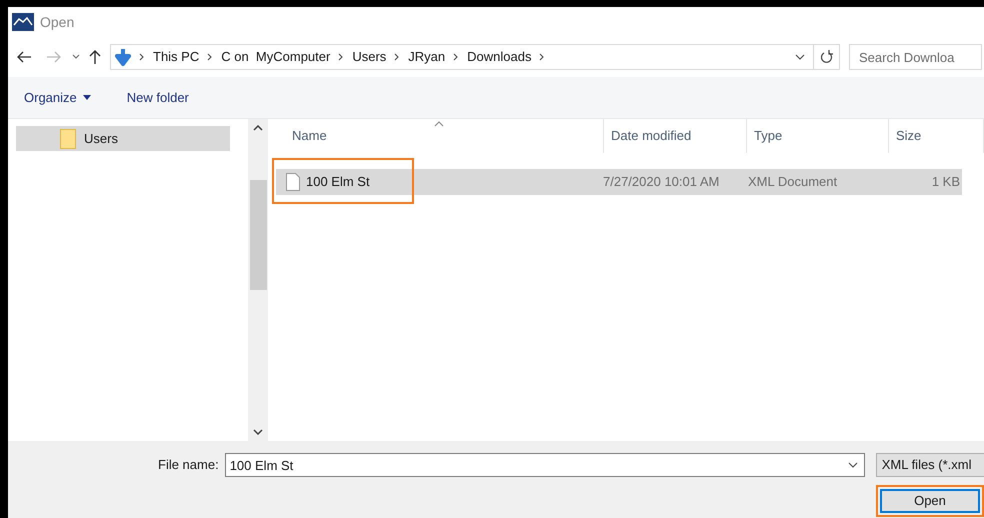  What do you see at coordinates (338, 182) in the screenshot?
I see `file-name-cell-text: 100 Elm St` at bounding box center [338, 182].